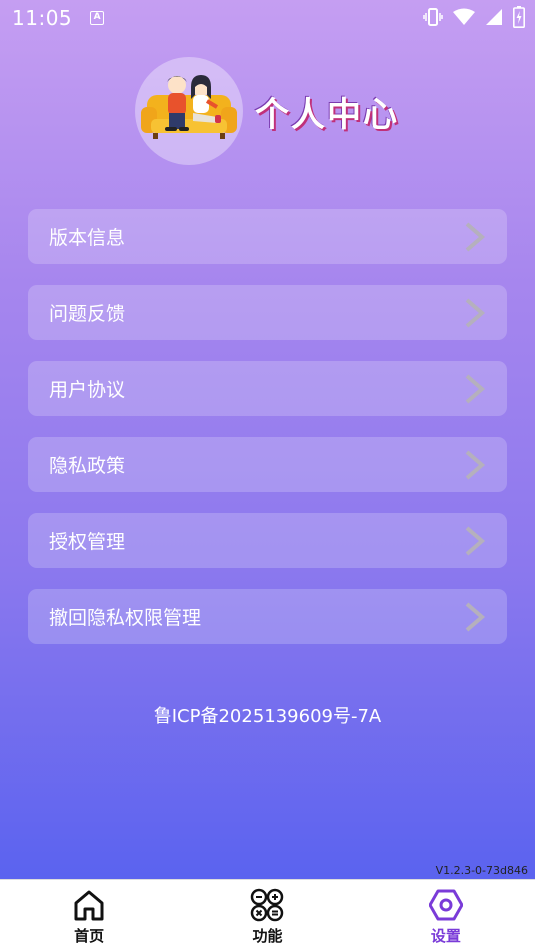 The width and height of the screenshot is (535, 951). What do you see at coordinates (189, 107) in the screenshot?
I see `couple-on-sofa-illustration` at bounding box center [189, 107].